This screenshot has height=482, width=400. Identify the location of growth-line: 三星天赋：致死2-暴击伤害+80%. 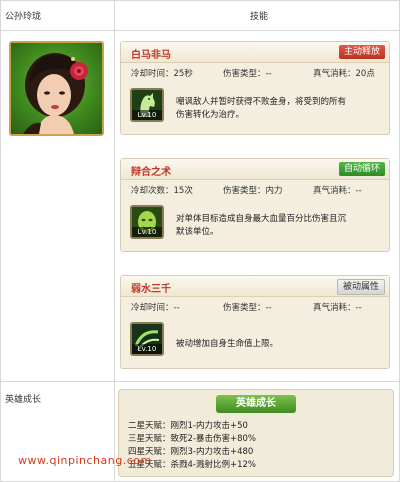
(192, 439).